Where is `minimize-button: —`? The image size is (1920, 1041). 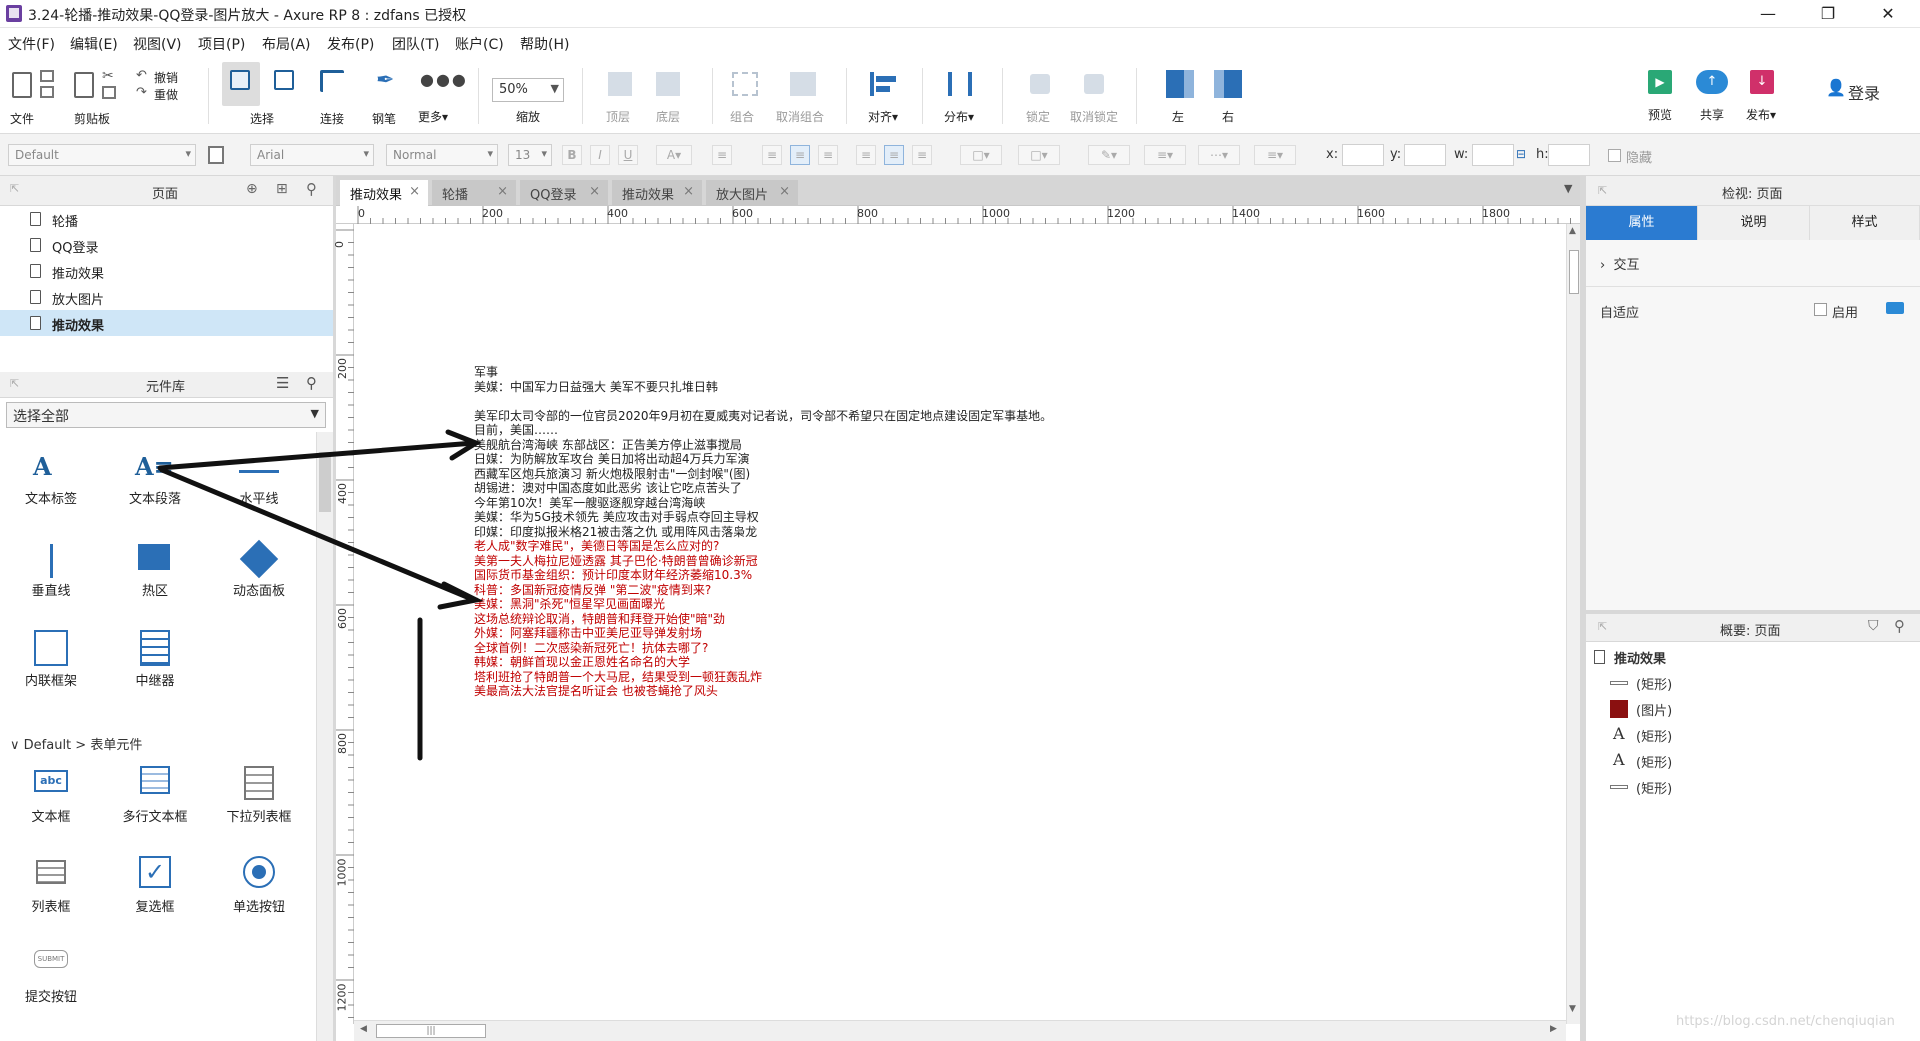 minimize-button: — is located at coordinates (1768, 14).